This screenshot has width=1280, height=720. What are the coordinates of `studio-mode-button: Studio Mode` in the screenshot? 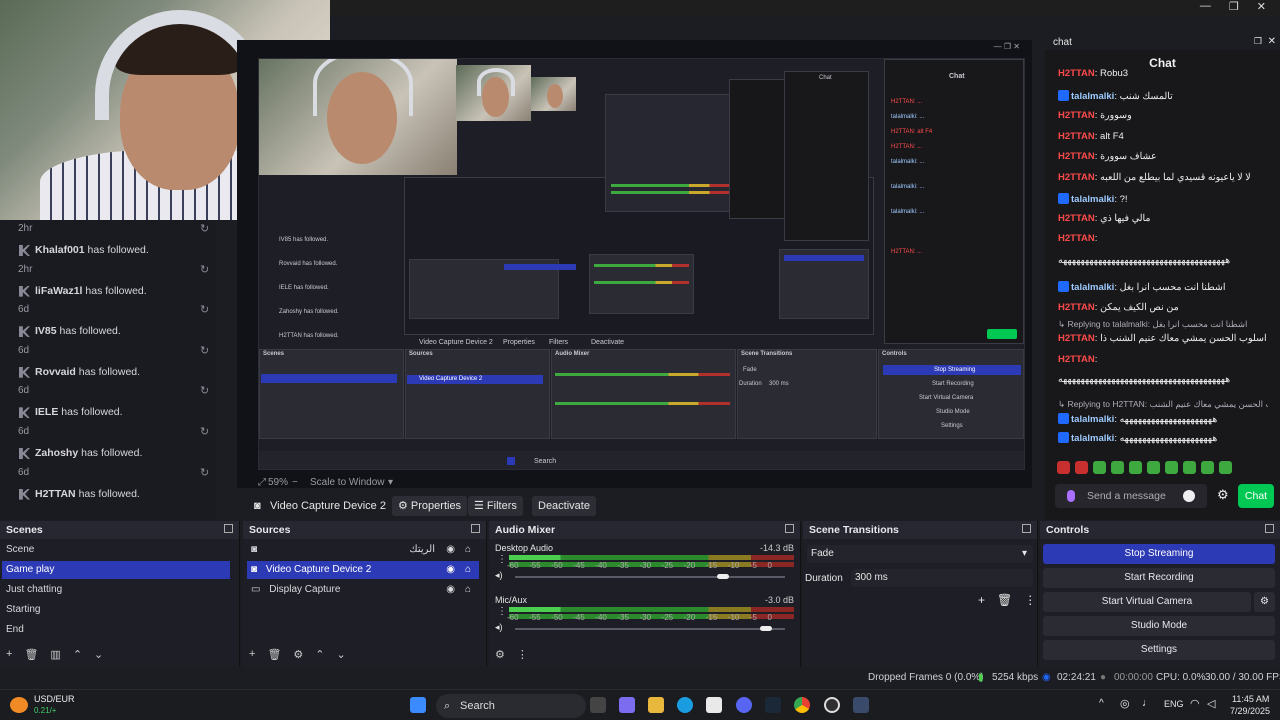 It's located at (1159, 626).